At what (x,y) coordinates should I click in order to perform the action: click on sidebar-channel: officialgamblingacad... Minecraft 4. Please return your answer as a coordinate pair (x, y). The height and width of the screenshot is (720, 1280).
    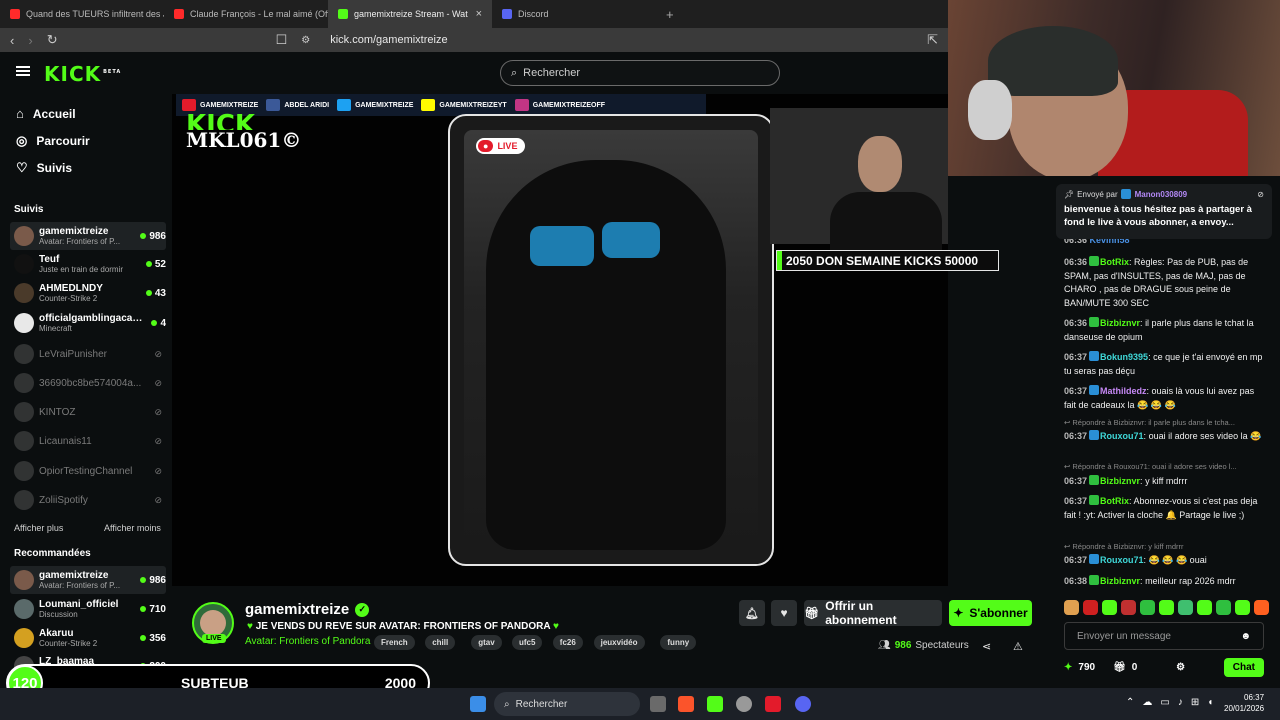
    Looking at the image, I should click on (88, 323).